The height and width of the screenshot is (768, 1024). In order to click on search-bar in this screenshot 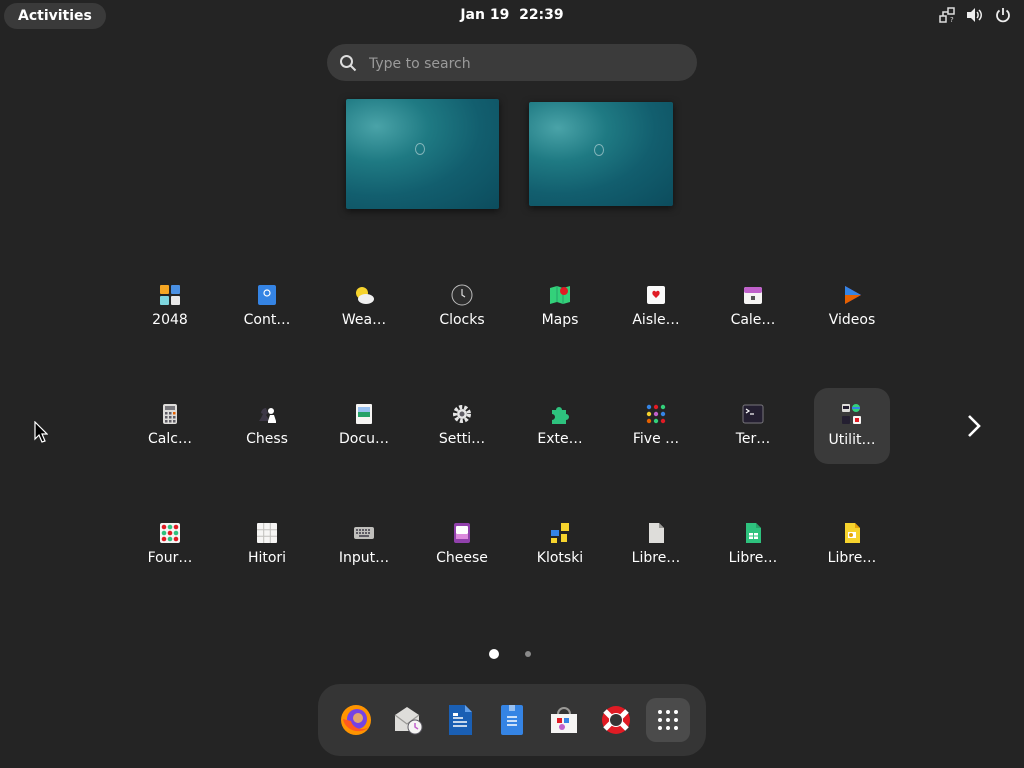, I will do `click(512, 63)`.